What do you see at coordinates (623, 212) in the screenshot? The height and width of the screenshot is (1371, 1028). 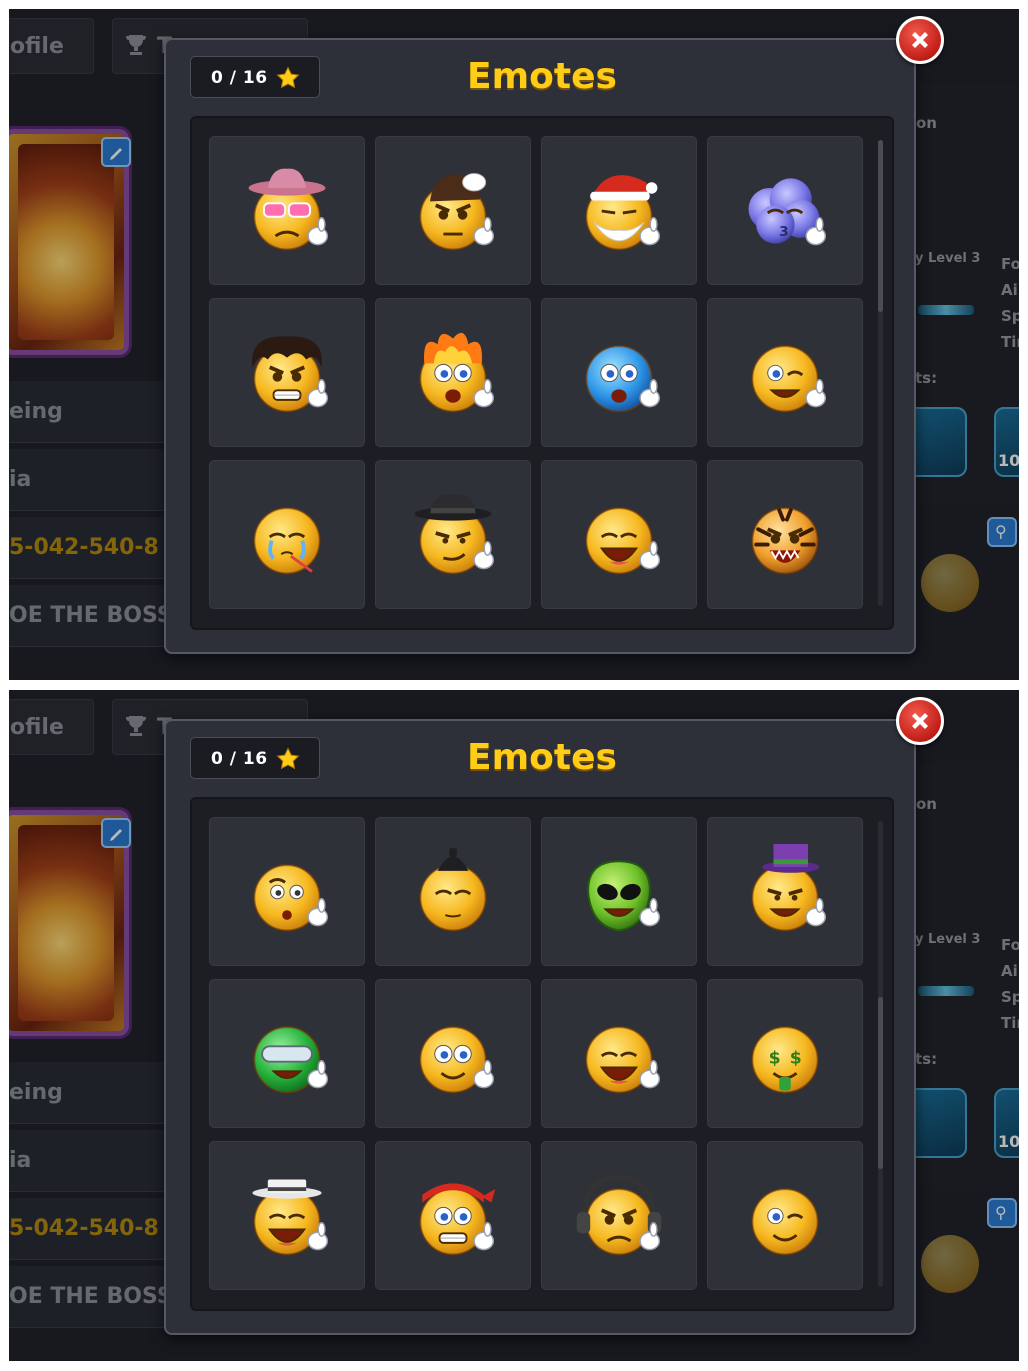 I see `santa-emote-icon` at bounding box center [623, 212].